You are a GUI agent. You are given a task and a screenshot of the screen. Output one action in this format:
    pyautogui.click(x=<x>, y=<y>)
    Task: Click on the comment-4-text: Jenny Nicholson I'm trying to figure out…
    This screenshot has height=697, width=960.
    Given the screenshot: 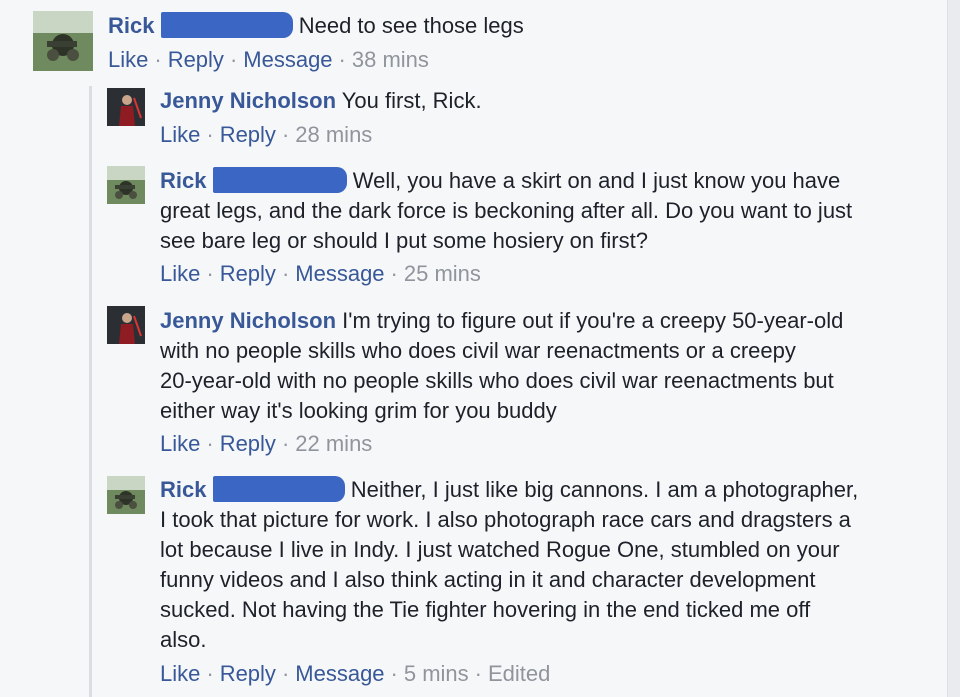 What is the action you would take?
    pyautogui.click(x=530, y=366)
    